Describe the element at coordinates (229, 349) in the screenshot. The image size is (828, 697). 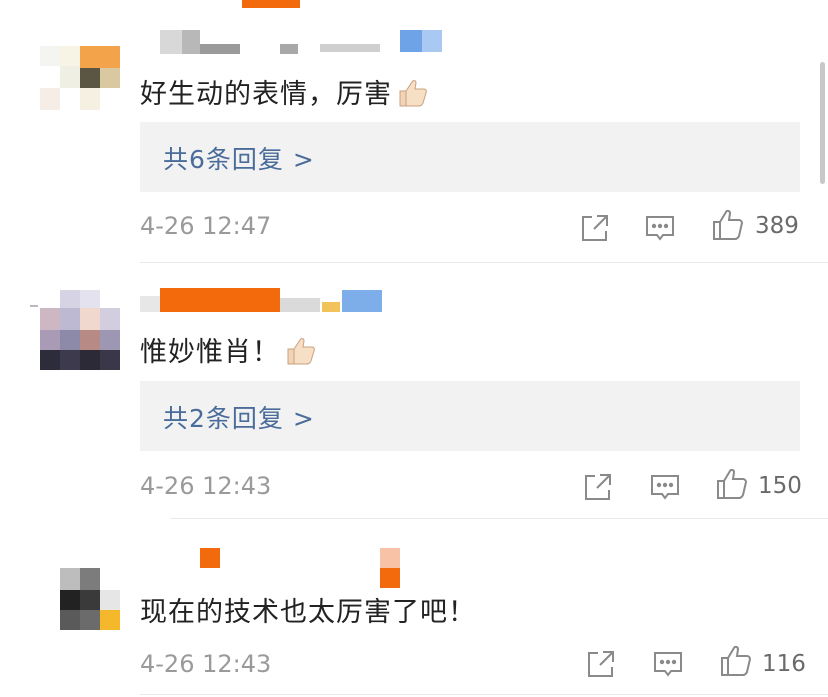
I see `comment-text: 惟妙惟肖！` at that location.